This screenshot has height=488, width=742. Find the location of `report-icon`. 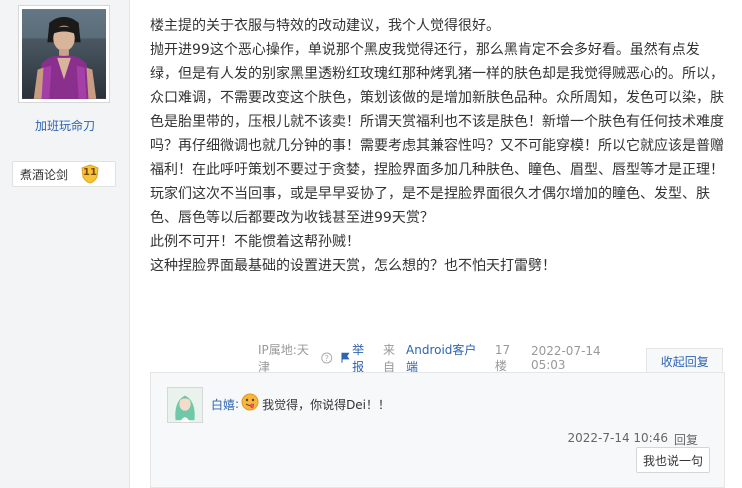

report-icon is located at coordinates (345, 357).